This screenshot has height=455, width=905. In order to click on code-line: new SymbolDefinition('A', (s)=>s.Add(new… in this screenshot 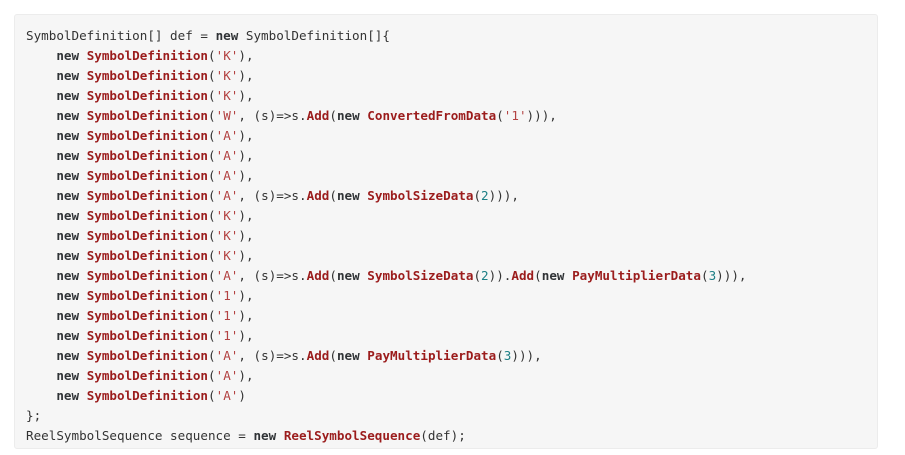, I will do `click(451, 356)`.